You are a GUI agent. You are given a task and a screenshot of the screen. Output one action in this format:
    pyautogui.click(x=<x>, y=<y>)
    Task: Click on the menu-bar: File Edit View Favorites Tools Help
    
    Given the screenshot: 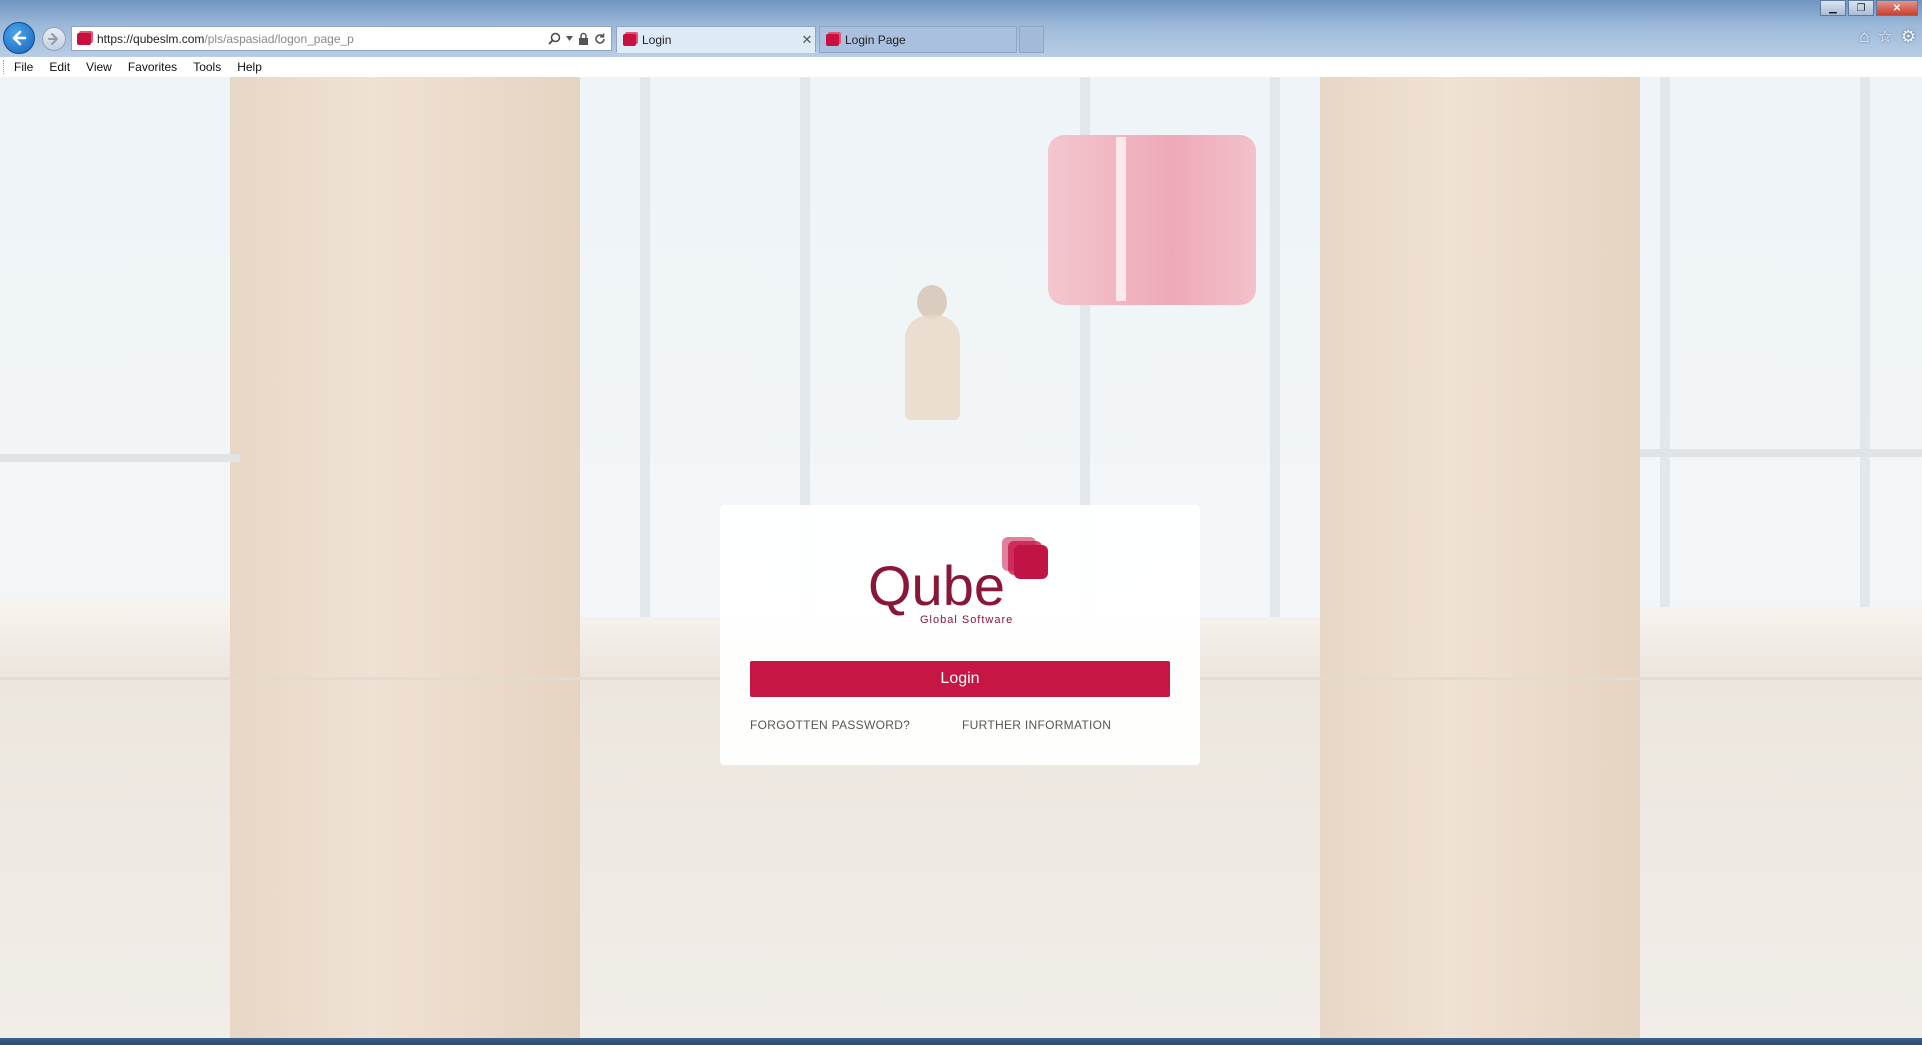 What is the action you would take?
    pyautogui.click(x=961, y=67)
    